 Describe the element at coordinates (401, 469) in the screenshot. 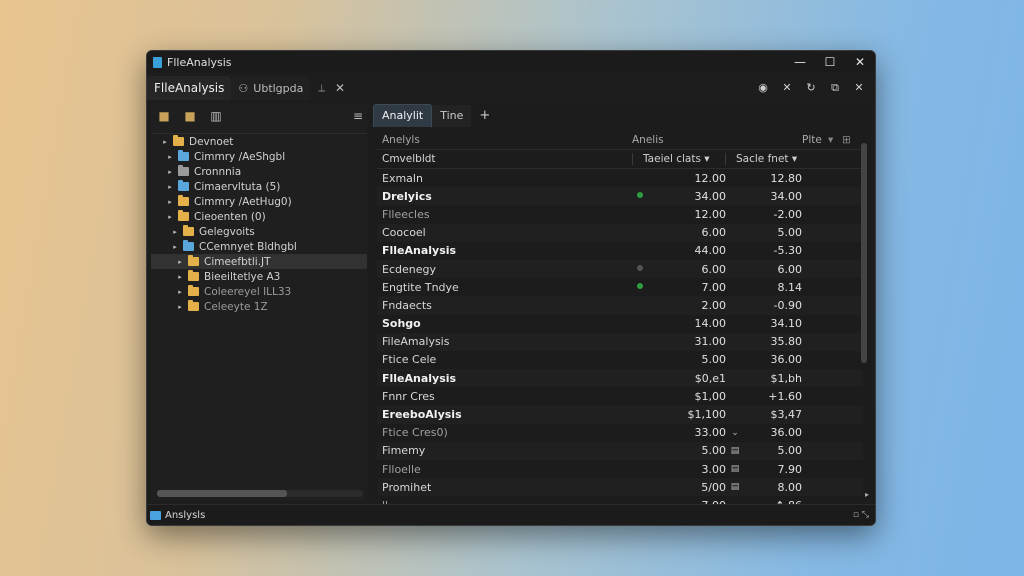

I see `cell-name: Flloelle` at that location.